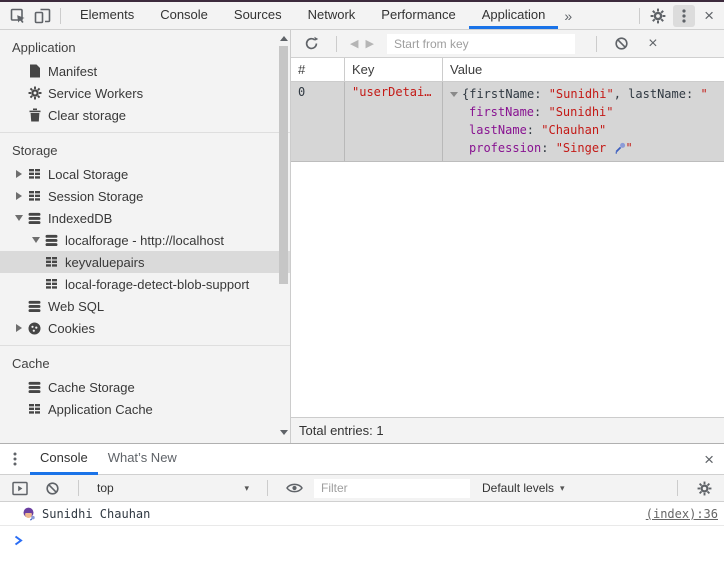 The width and height of the screenshot is (724, 578). I want to click on scrollbar-thumb, so click(283, 165).